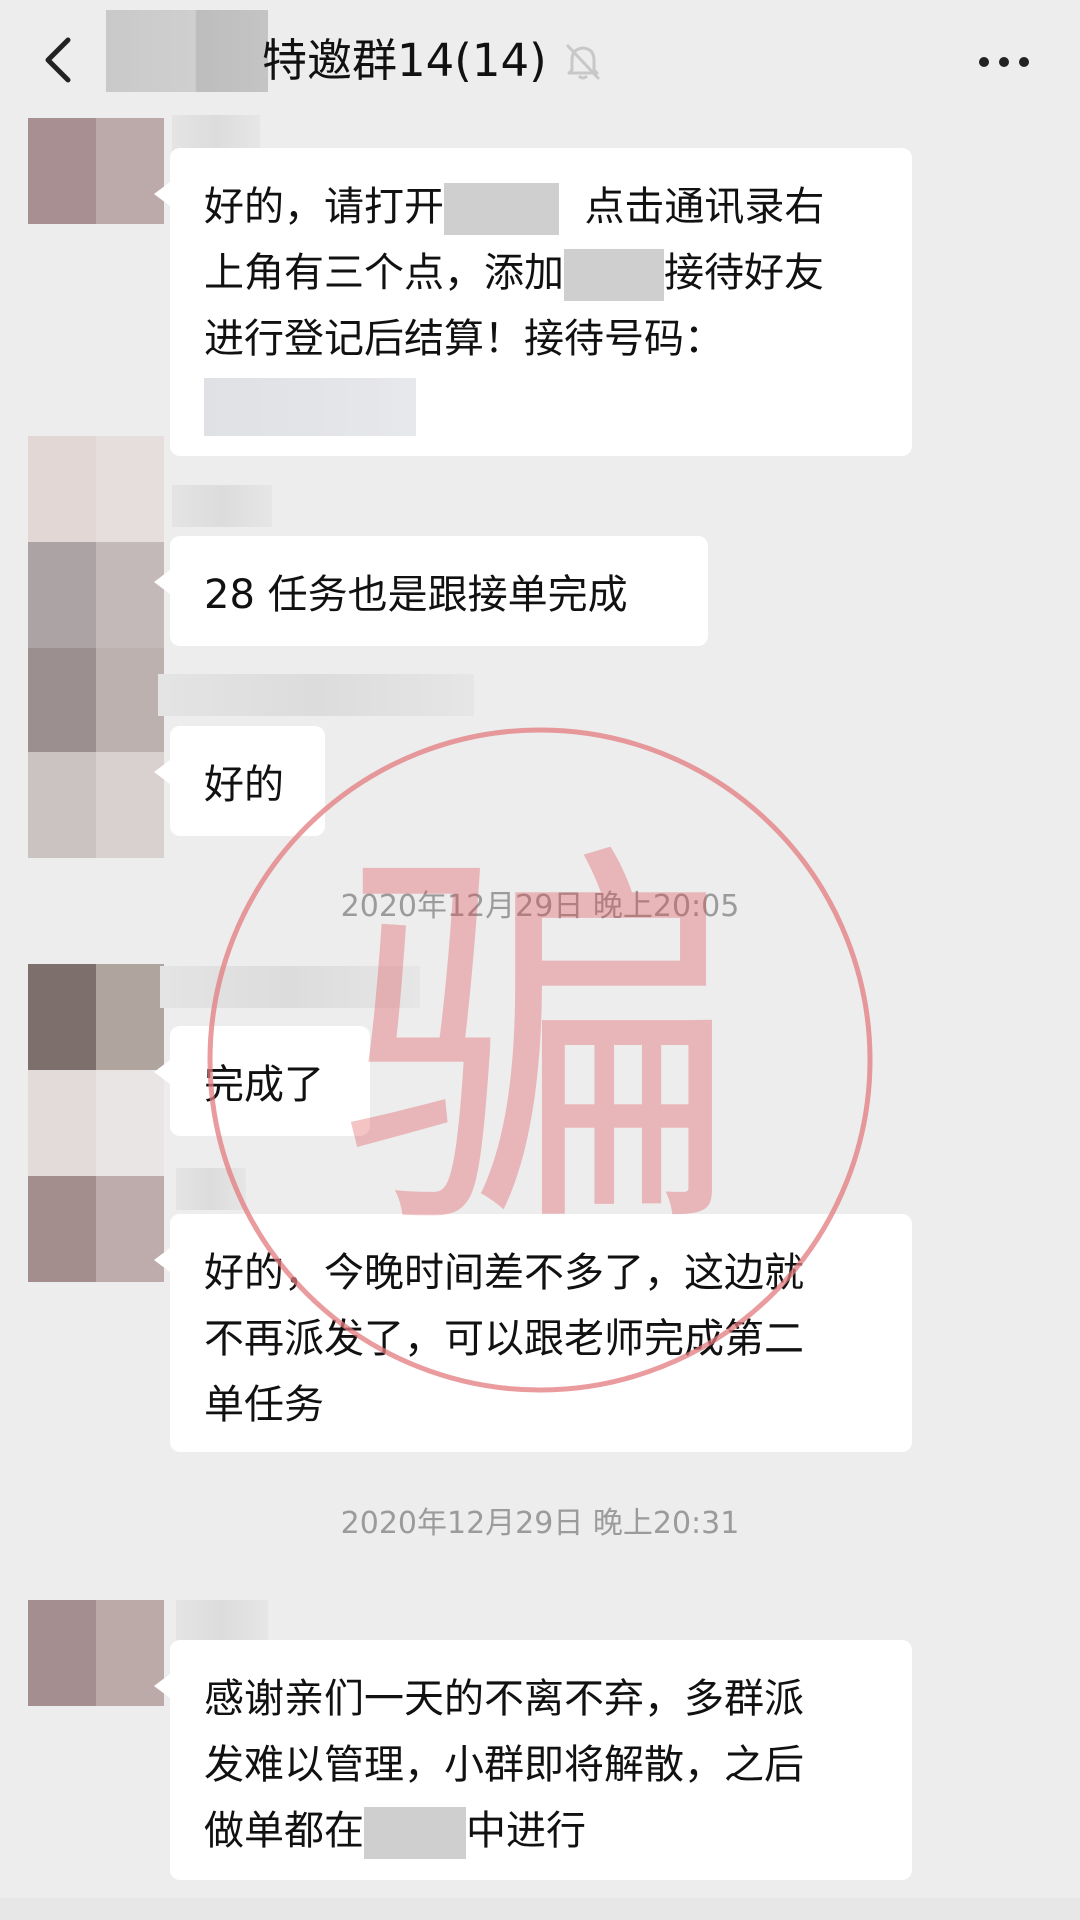 This screenshot has height=1920, width=1080. I want to click on message-text: 中进行, so click(526, 1831).